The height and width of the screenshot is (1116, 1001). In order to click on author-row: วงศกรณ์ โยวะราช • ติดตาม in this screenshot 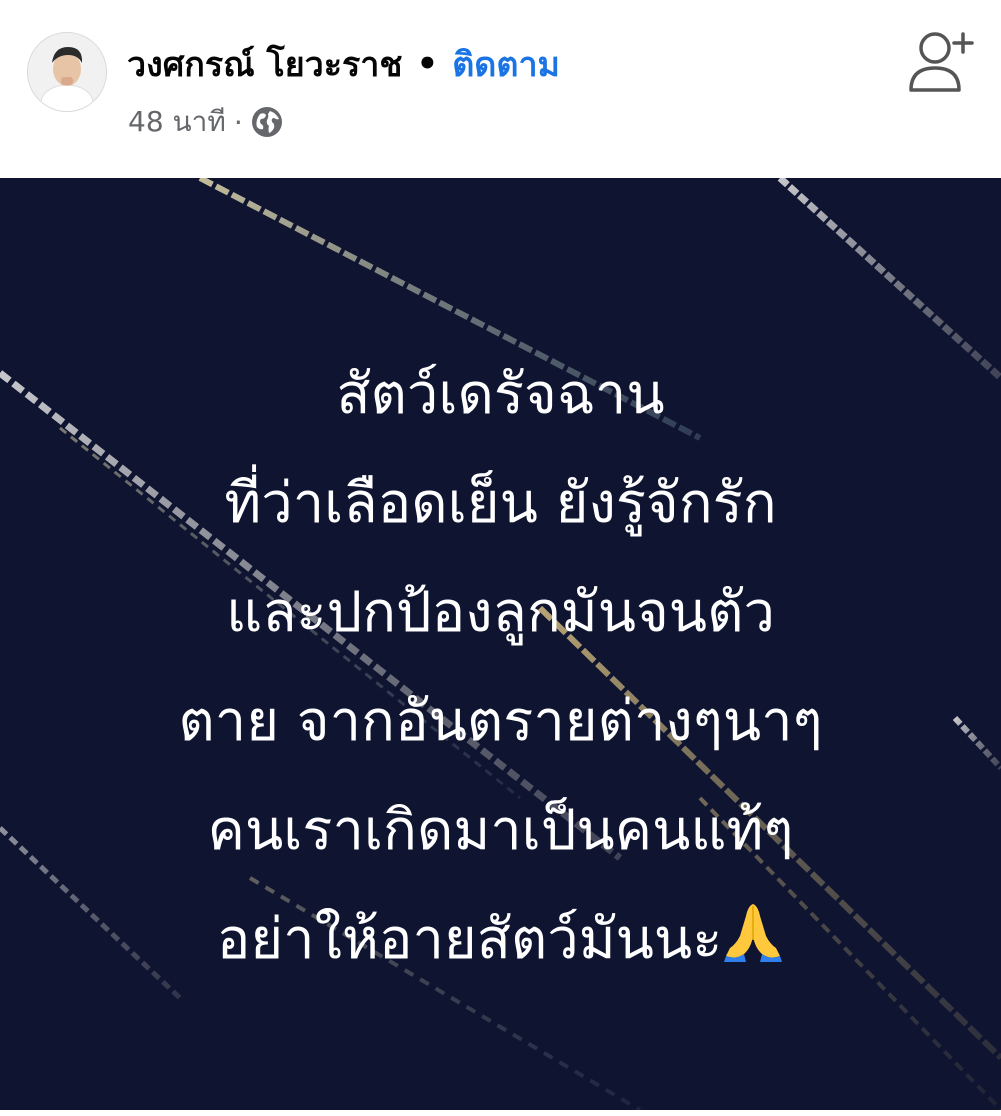, I will do `click(343, 64)`.